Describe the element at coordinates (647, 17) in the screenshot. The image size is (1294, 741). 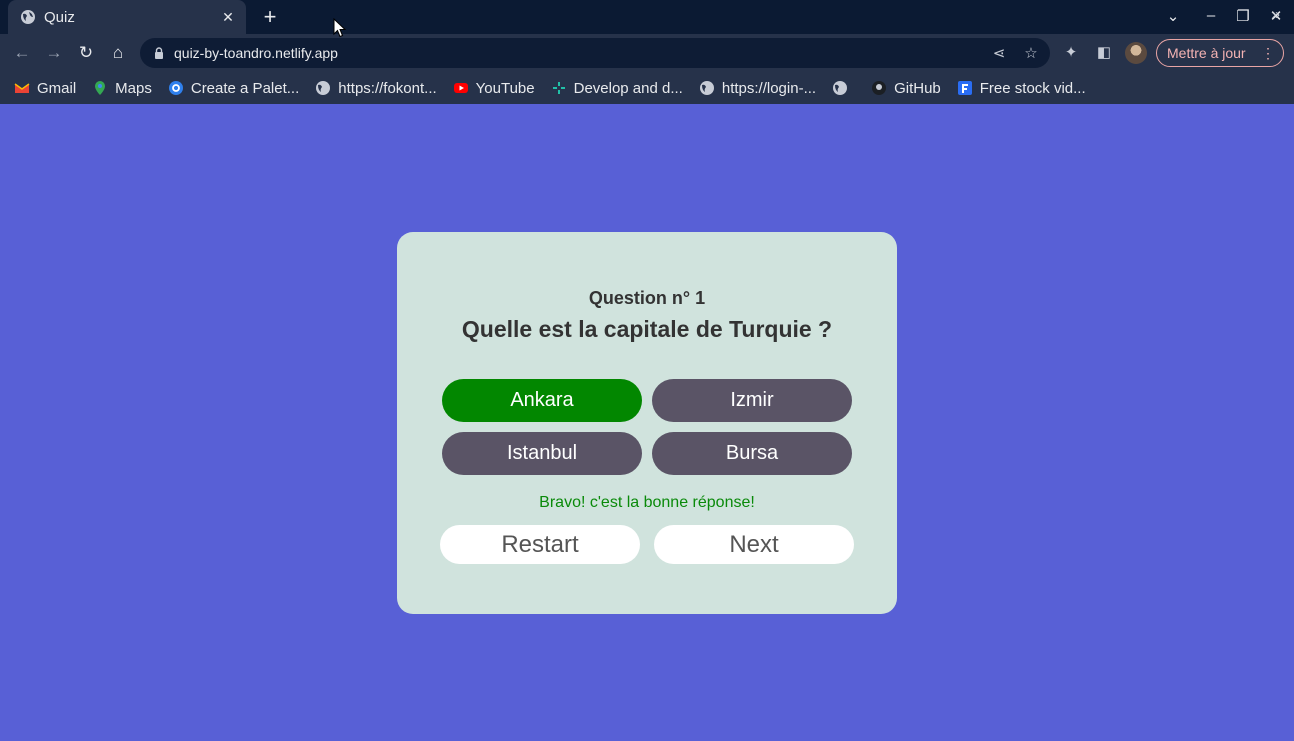
I see `tab-strip: Quiz ✕ + ⌄ – ❐ ✕` at that location.